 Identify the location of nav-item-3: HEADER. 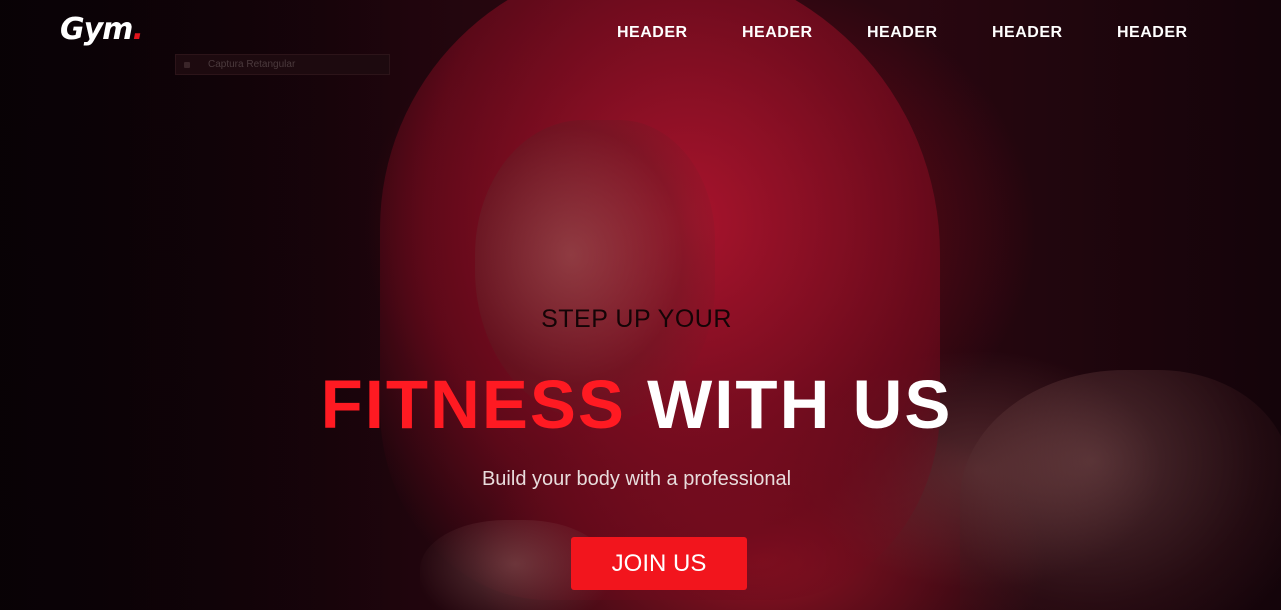
(902, 33).